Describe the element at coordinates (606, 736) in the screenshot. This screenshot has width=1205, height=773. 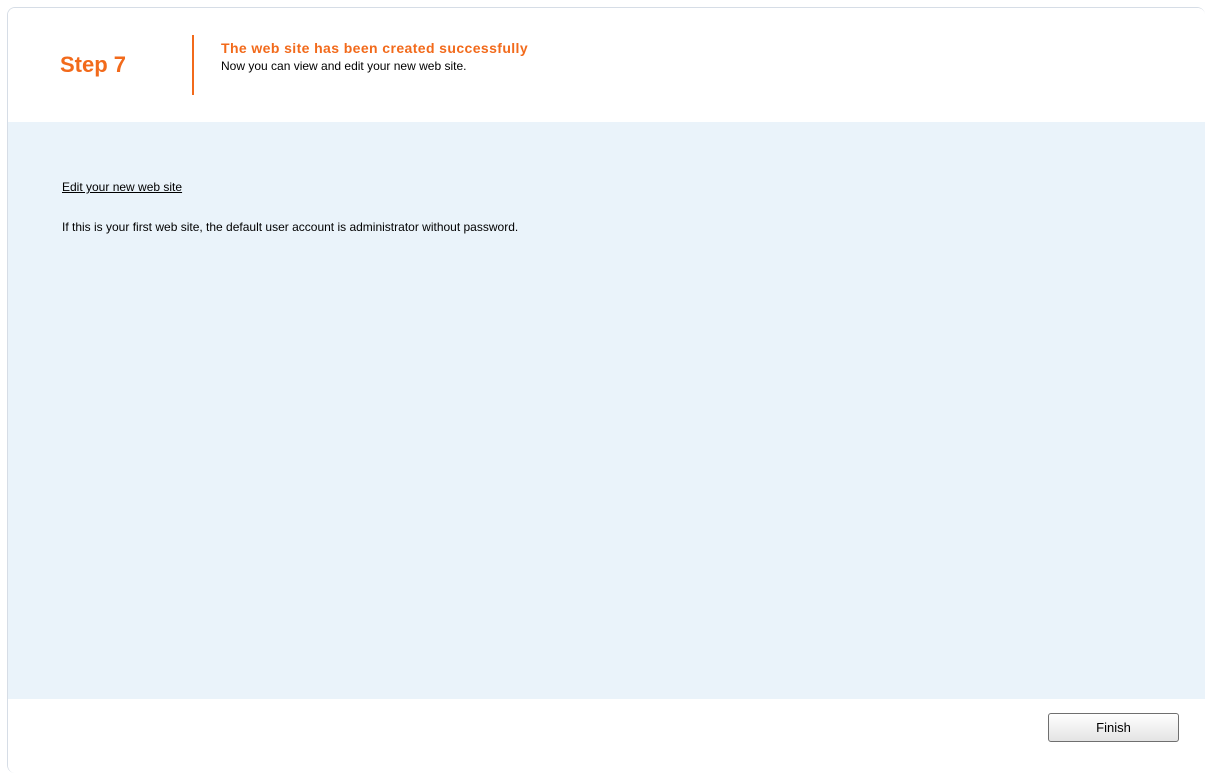
I see `wizard-footer: Finish` at that location.